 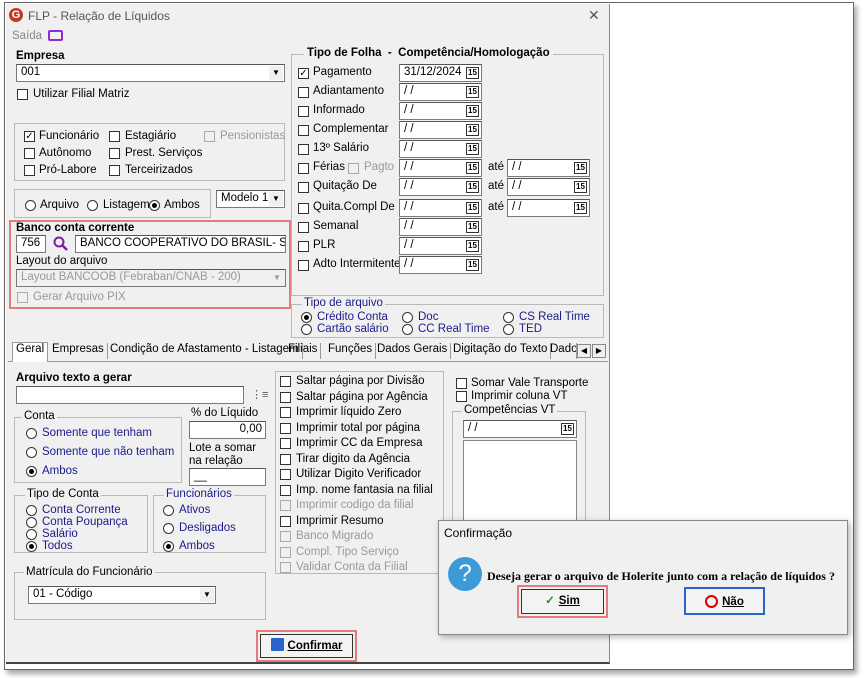 I want to click on cartao-salario-radio, so click(x=306, y=329).